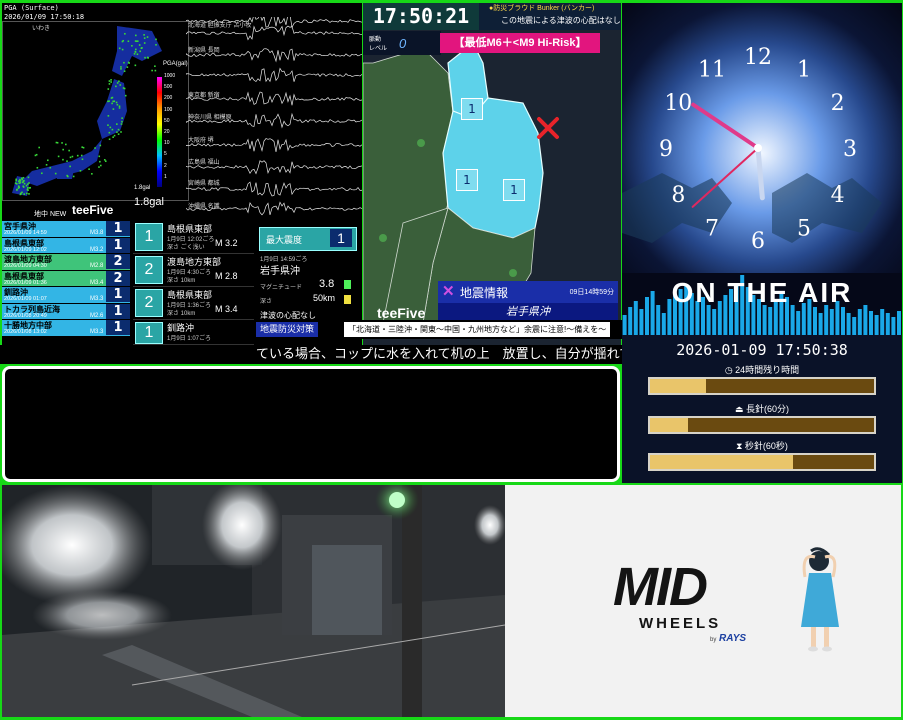  What do you see at coordinates (149, 202) in the screenshot?
I see `max-gal: 1.8gal` at bounding box center [149, 202].